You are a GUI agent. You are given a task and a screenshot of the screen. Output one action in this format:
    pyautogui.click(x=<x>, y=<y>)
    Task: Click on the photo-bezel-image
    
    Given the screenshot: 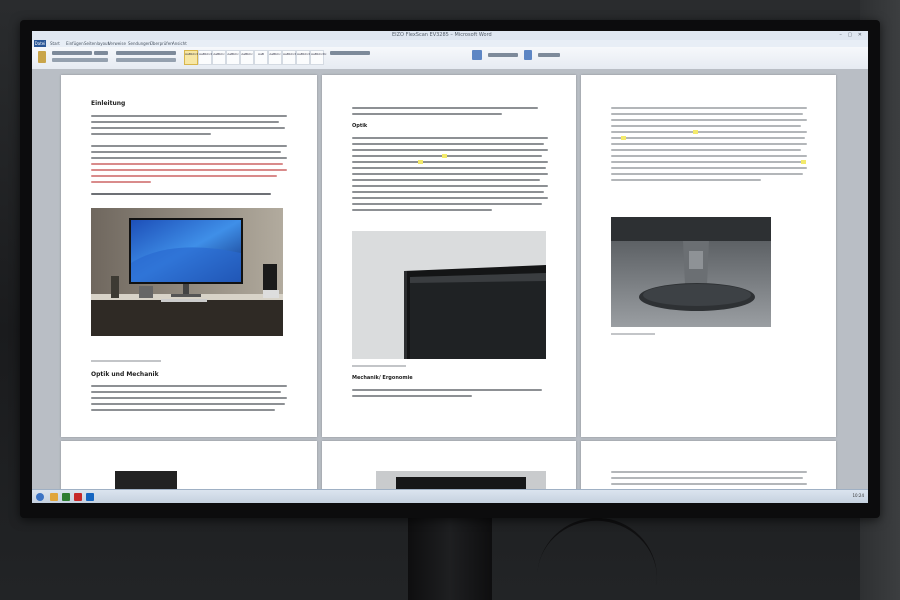 What is the action you would take?
    pyautogui.click(x=449, y=295)
    